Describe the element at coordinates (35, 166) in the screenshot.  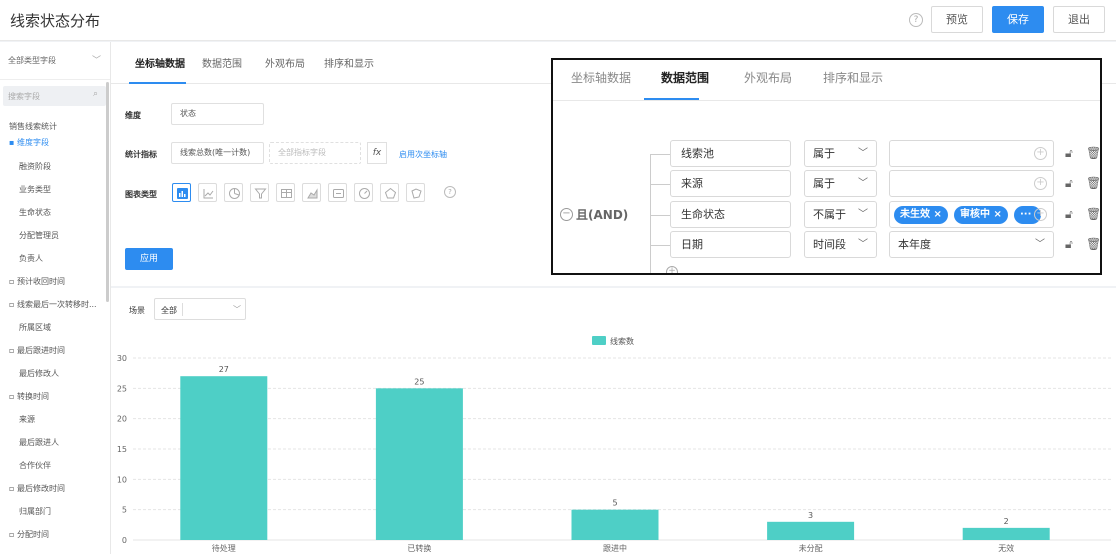
I see `field-item: 融资阶段` at that location.